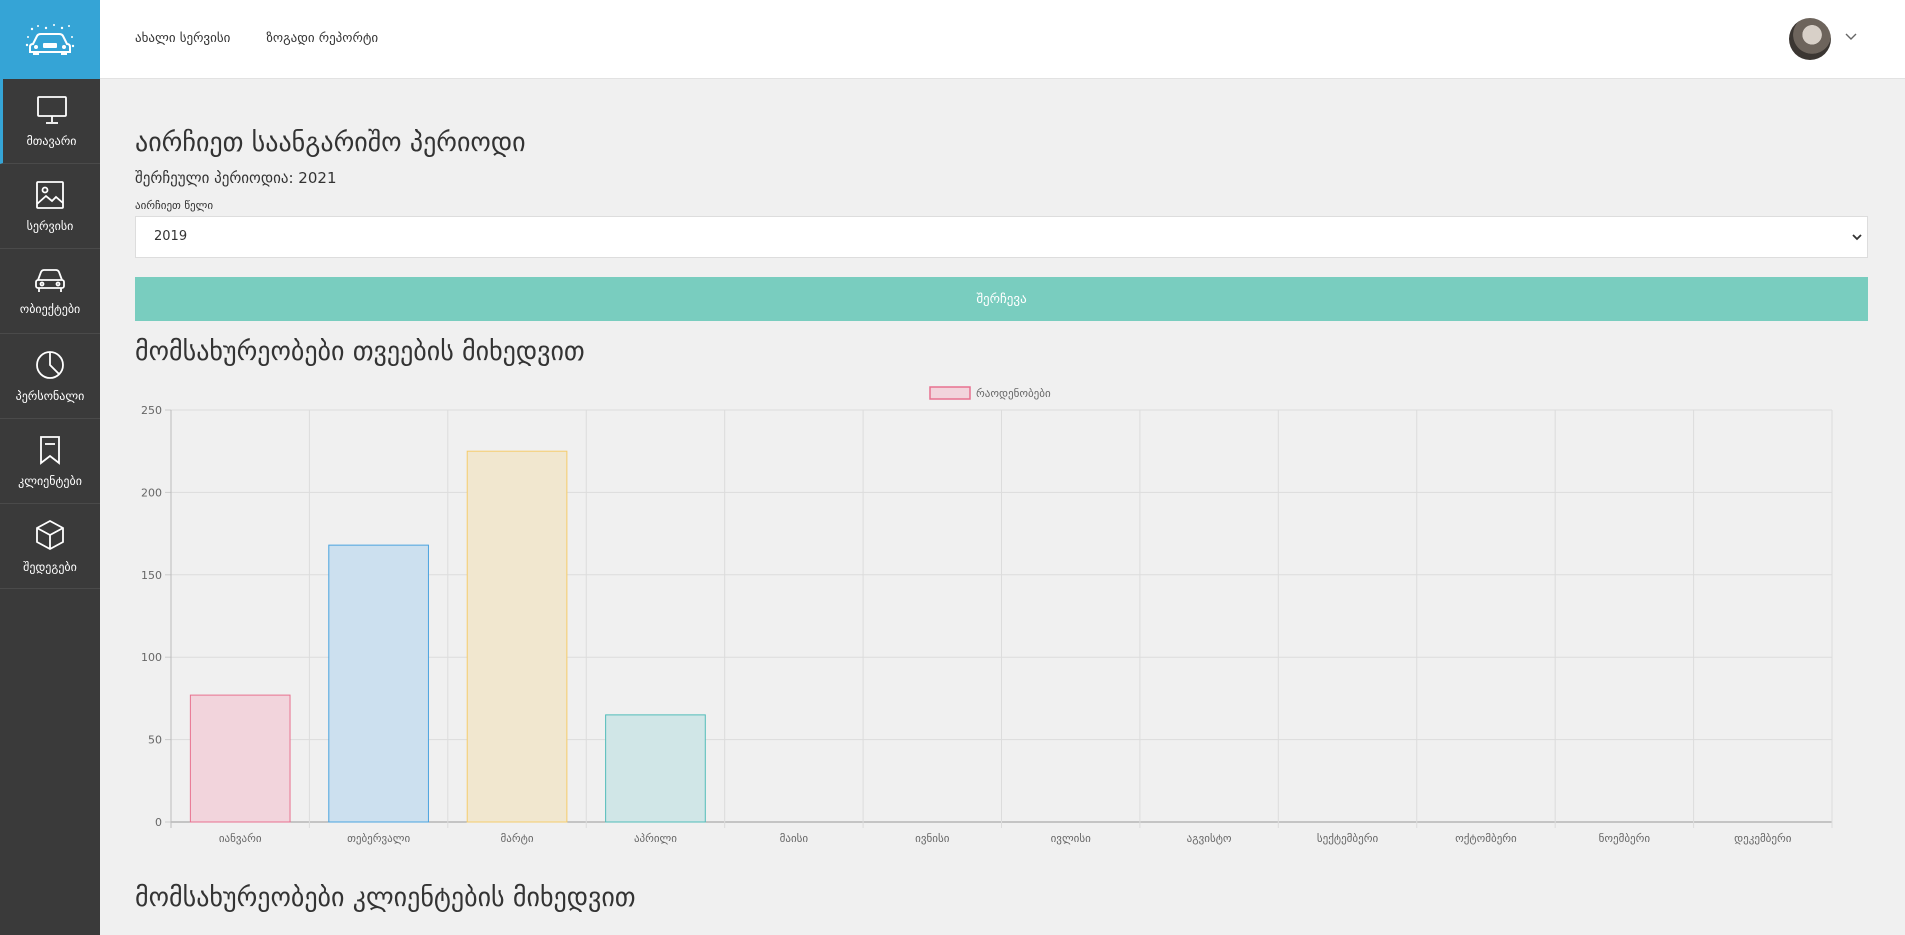 The height and width of the screenshot is (935, 1905). Describe the element at coordinates (171, 236) in the screenshot. I see `year-select-value: 2019` at that location.